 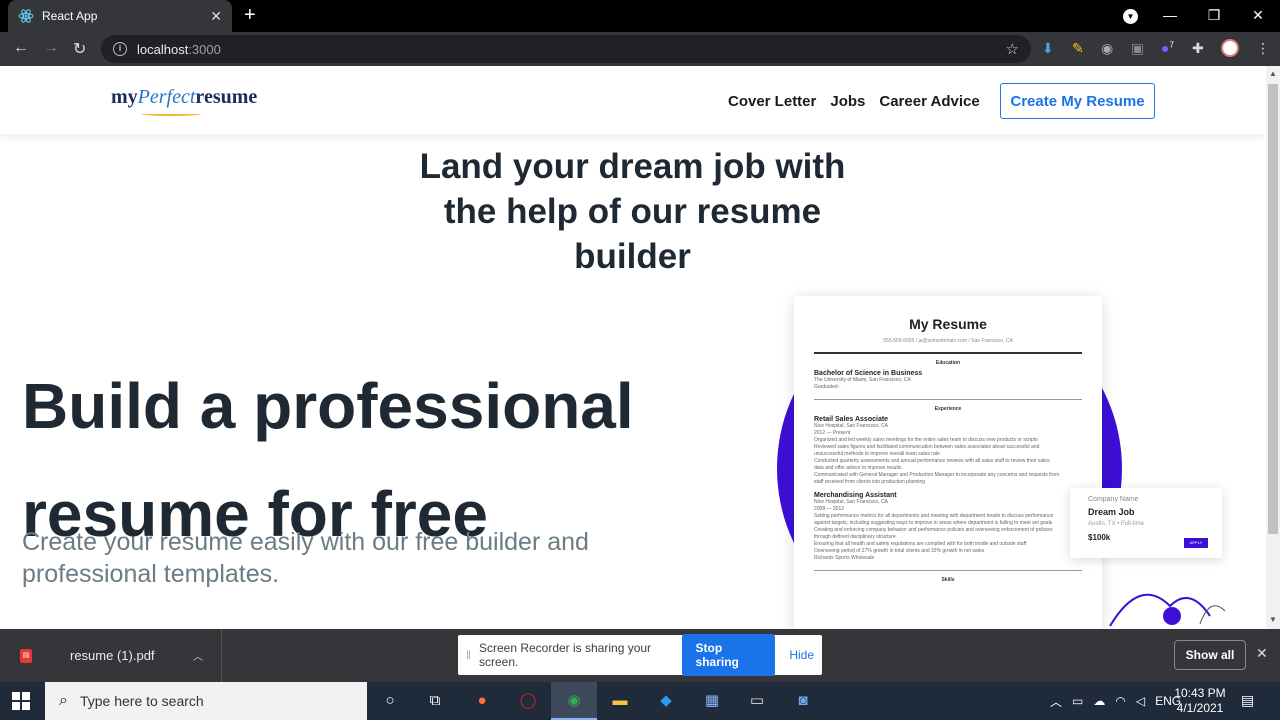 I want to click on camera-extension-icon: ◉, so click(x=1107, y=48).